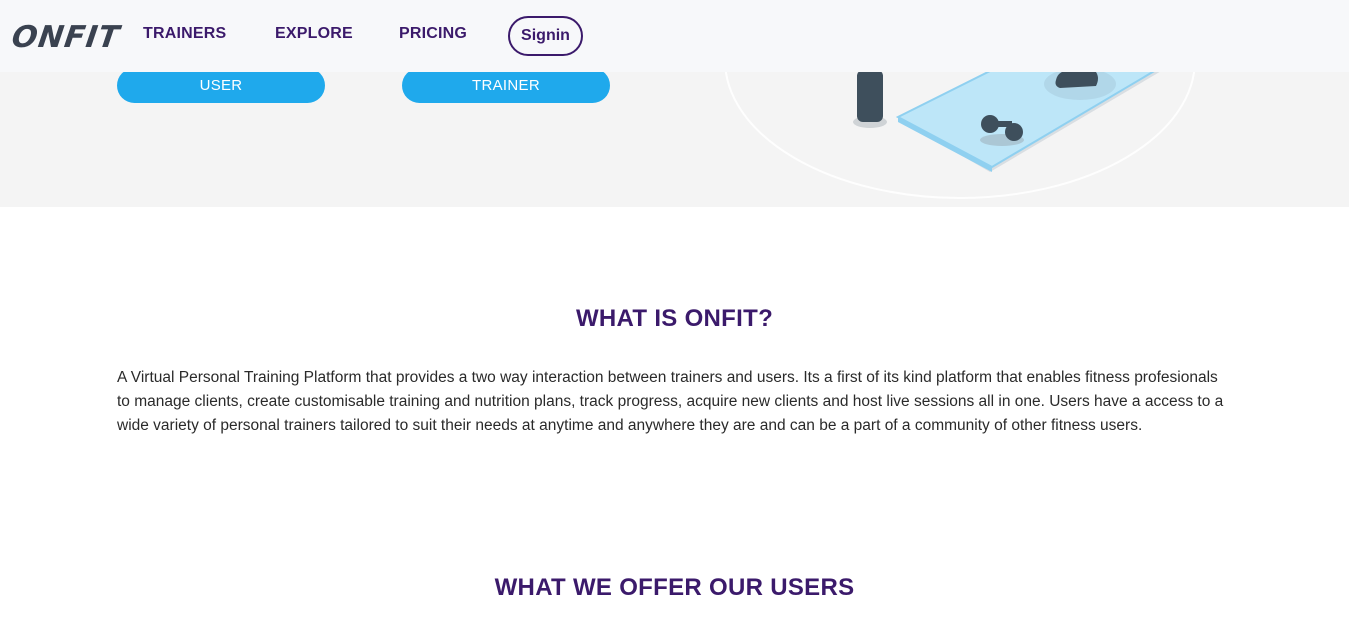 Image resolution: width=1349 pixels, height=643 pixels. Describe the element at coordinates (433, 34) in the screenshot. I see `nav-link-pricing: PRICING` at that location.